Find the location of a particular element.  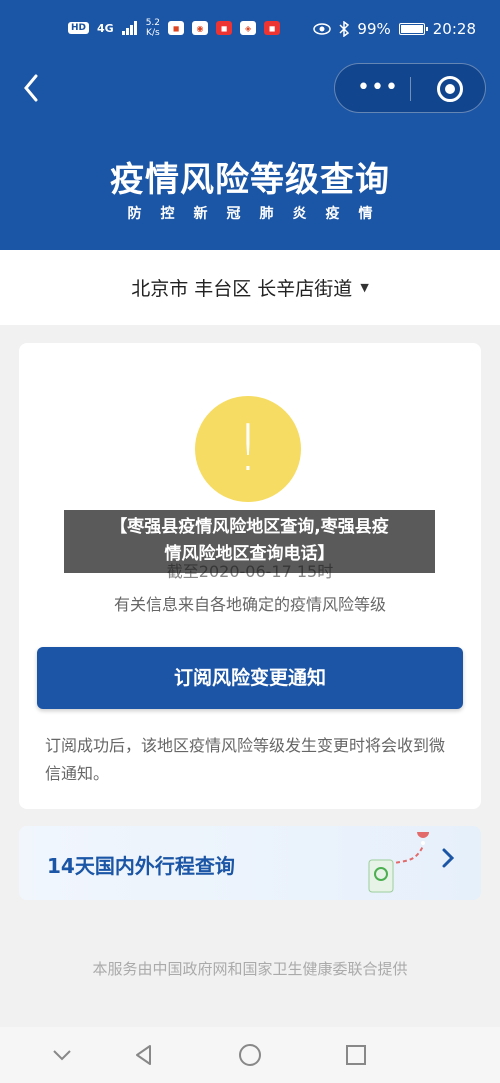

battery-percent: 99% is located at coordinates (374, 29).